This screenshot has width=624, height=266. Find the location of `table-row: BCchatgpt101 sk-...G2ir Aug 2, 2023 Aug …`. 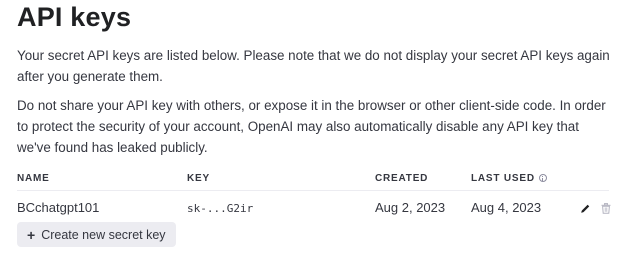

table-row: BCchatgpt101 sk-...G2ir Aug 2, 2023 Aug … is located at coordinates (314, 205).